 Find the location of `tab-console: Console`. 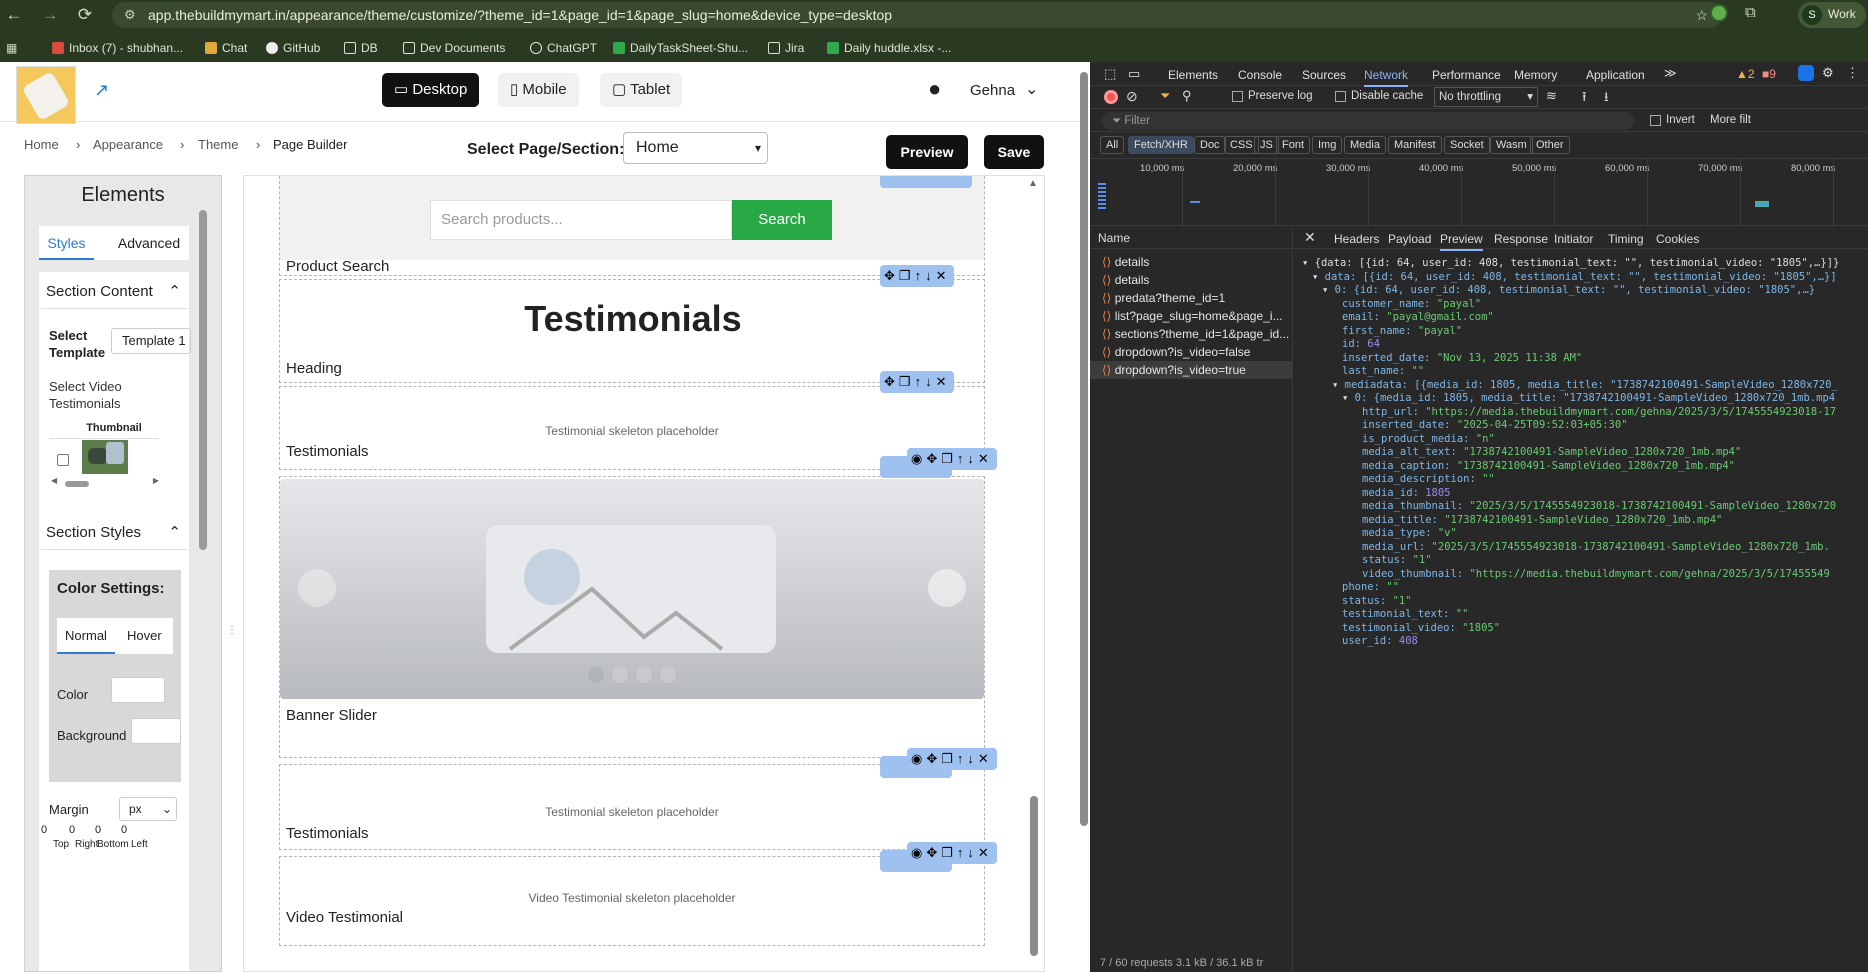

tab-console: Console is located at coordinates (1260, 75).